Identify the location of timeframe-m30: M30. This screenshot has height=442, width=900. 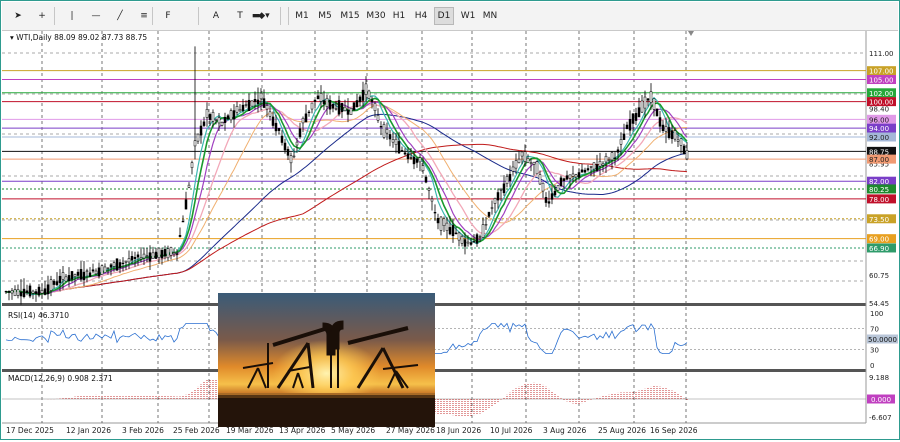
(376, 16).